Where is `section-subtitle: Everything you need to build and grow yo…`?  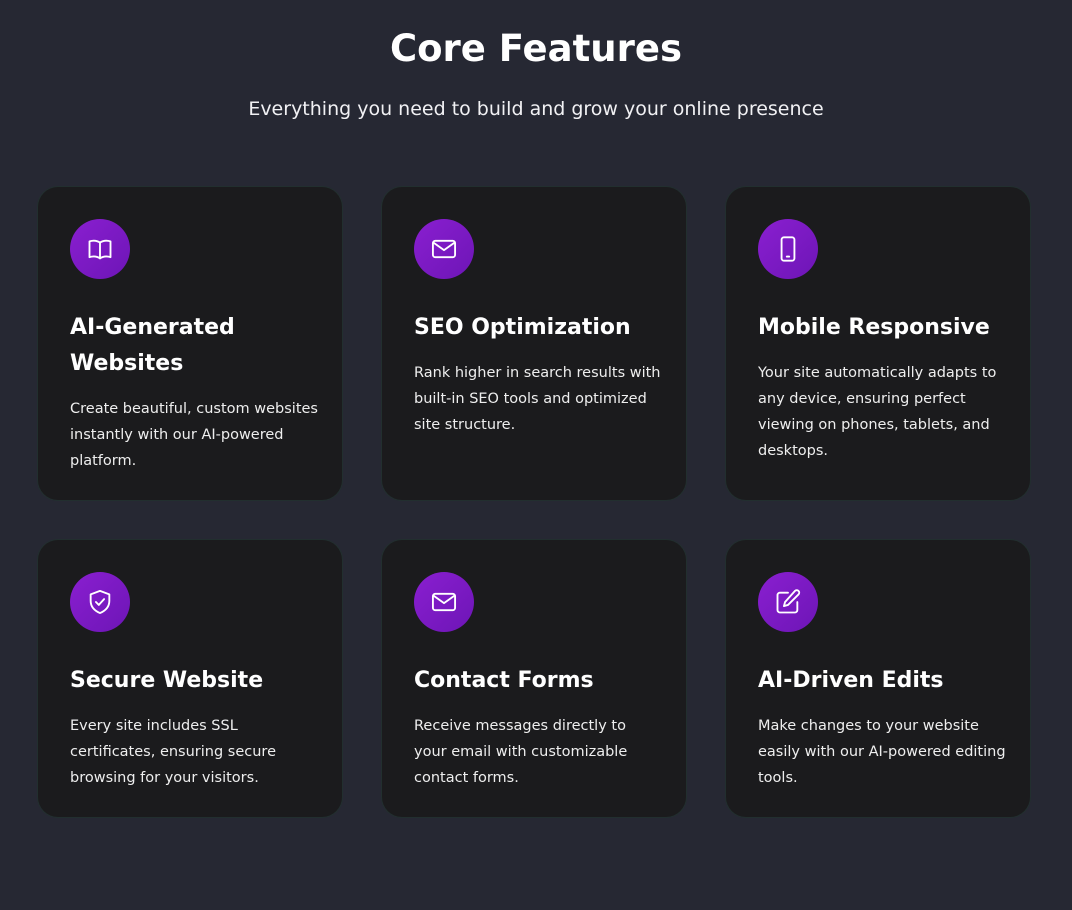
section-subtitle: Everything you need to build and grow yo… is located at coordinates (536, 109).